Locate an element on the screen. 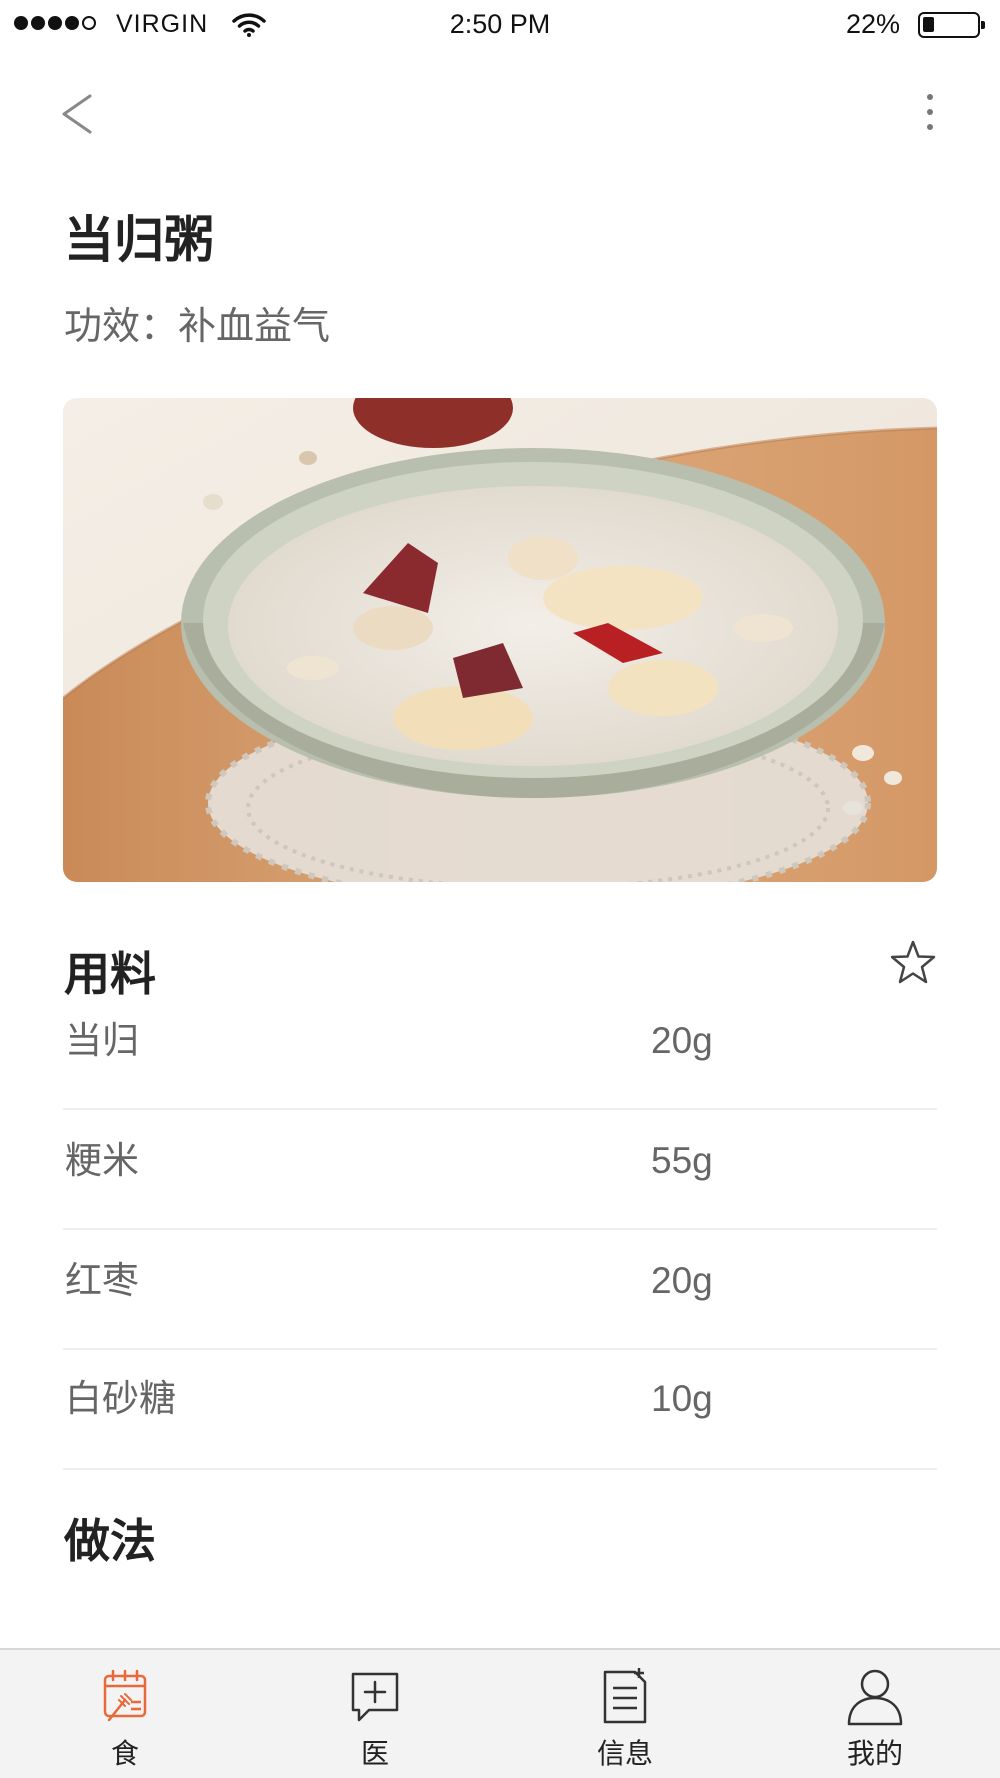 The image size is (1000, 1778). recipe-title: 当归粥 is located at coordinates (139, 240).